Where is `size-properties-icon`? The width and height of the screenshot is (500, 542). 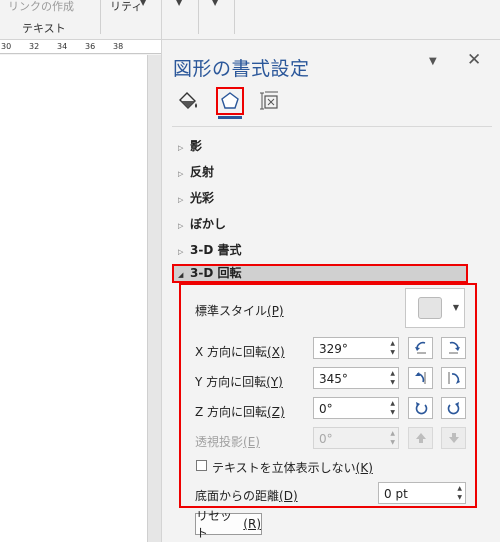
size-properties-icon is located at coordinates (269, 100).